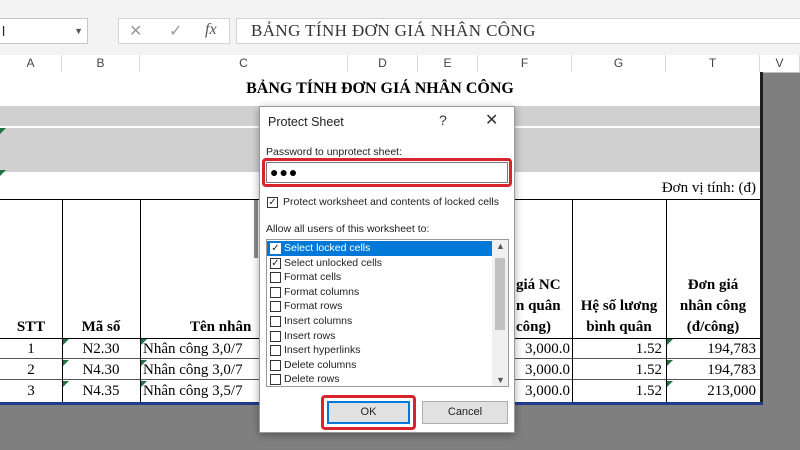 The height and width of the screenshot is (450, 800). I want to click on name-box-value: l, so click(4, 31).